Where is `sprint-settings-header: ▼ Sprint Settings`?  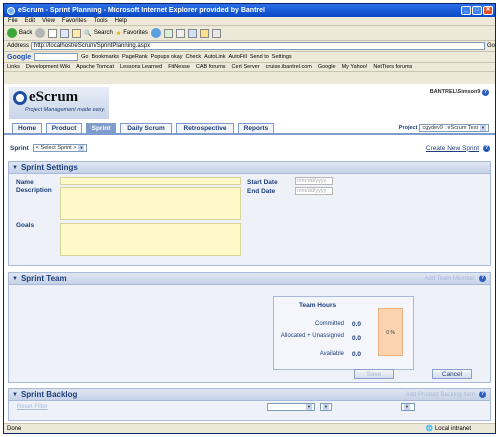
sprint-settings-header: ▼ Sprint Settings is located at coordinates (249, 167).